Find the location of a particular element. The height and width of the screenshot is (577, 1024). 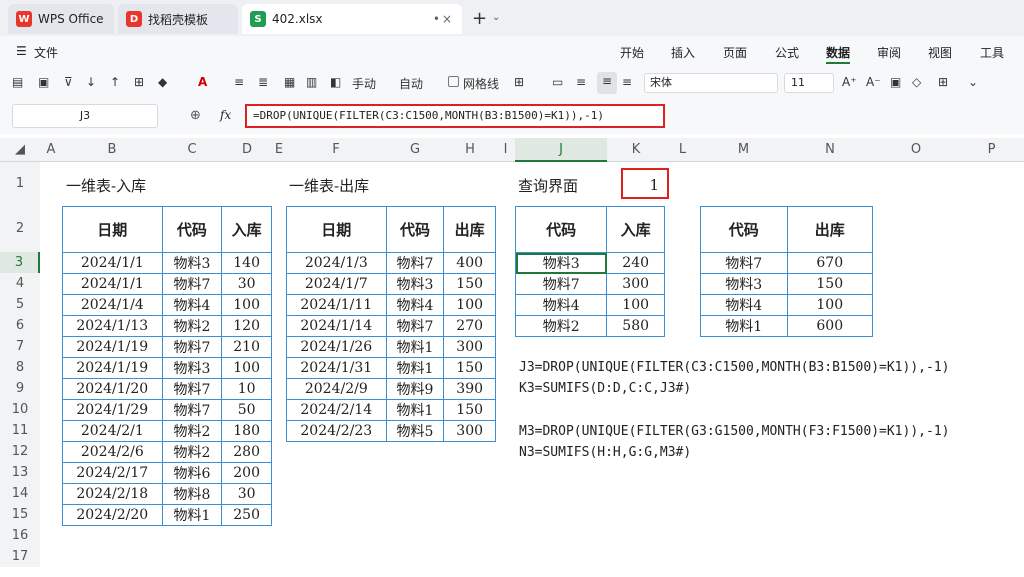

column-header-o: O is located at coordinates (916, 150).